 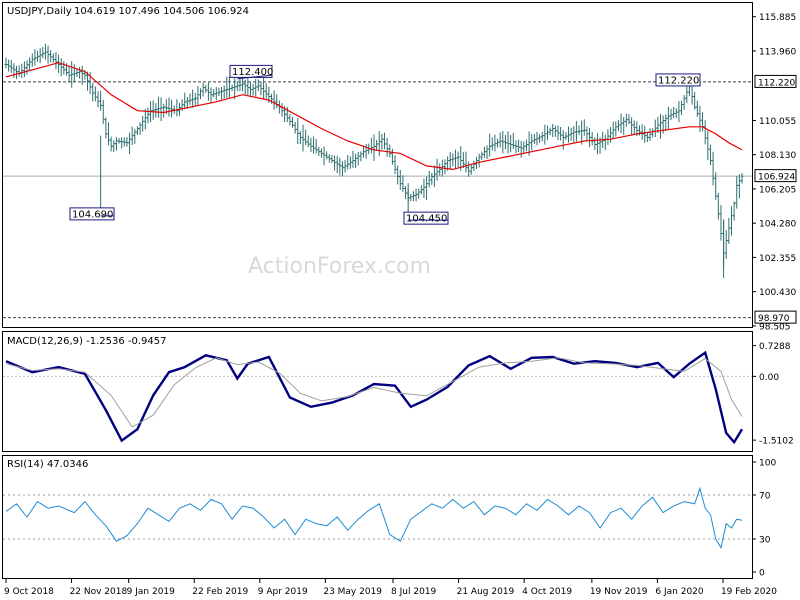 What do you see at coordinates (339, 266) in the screenshot?
I see `watermark: ActionForex.com` at bounding box center [339, 266].